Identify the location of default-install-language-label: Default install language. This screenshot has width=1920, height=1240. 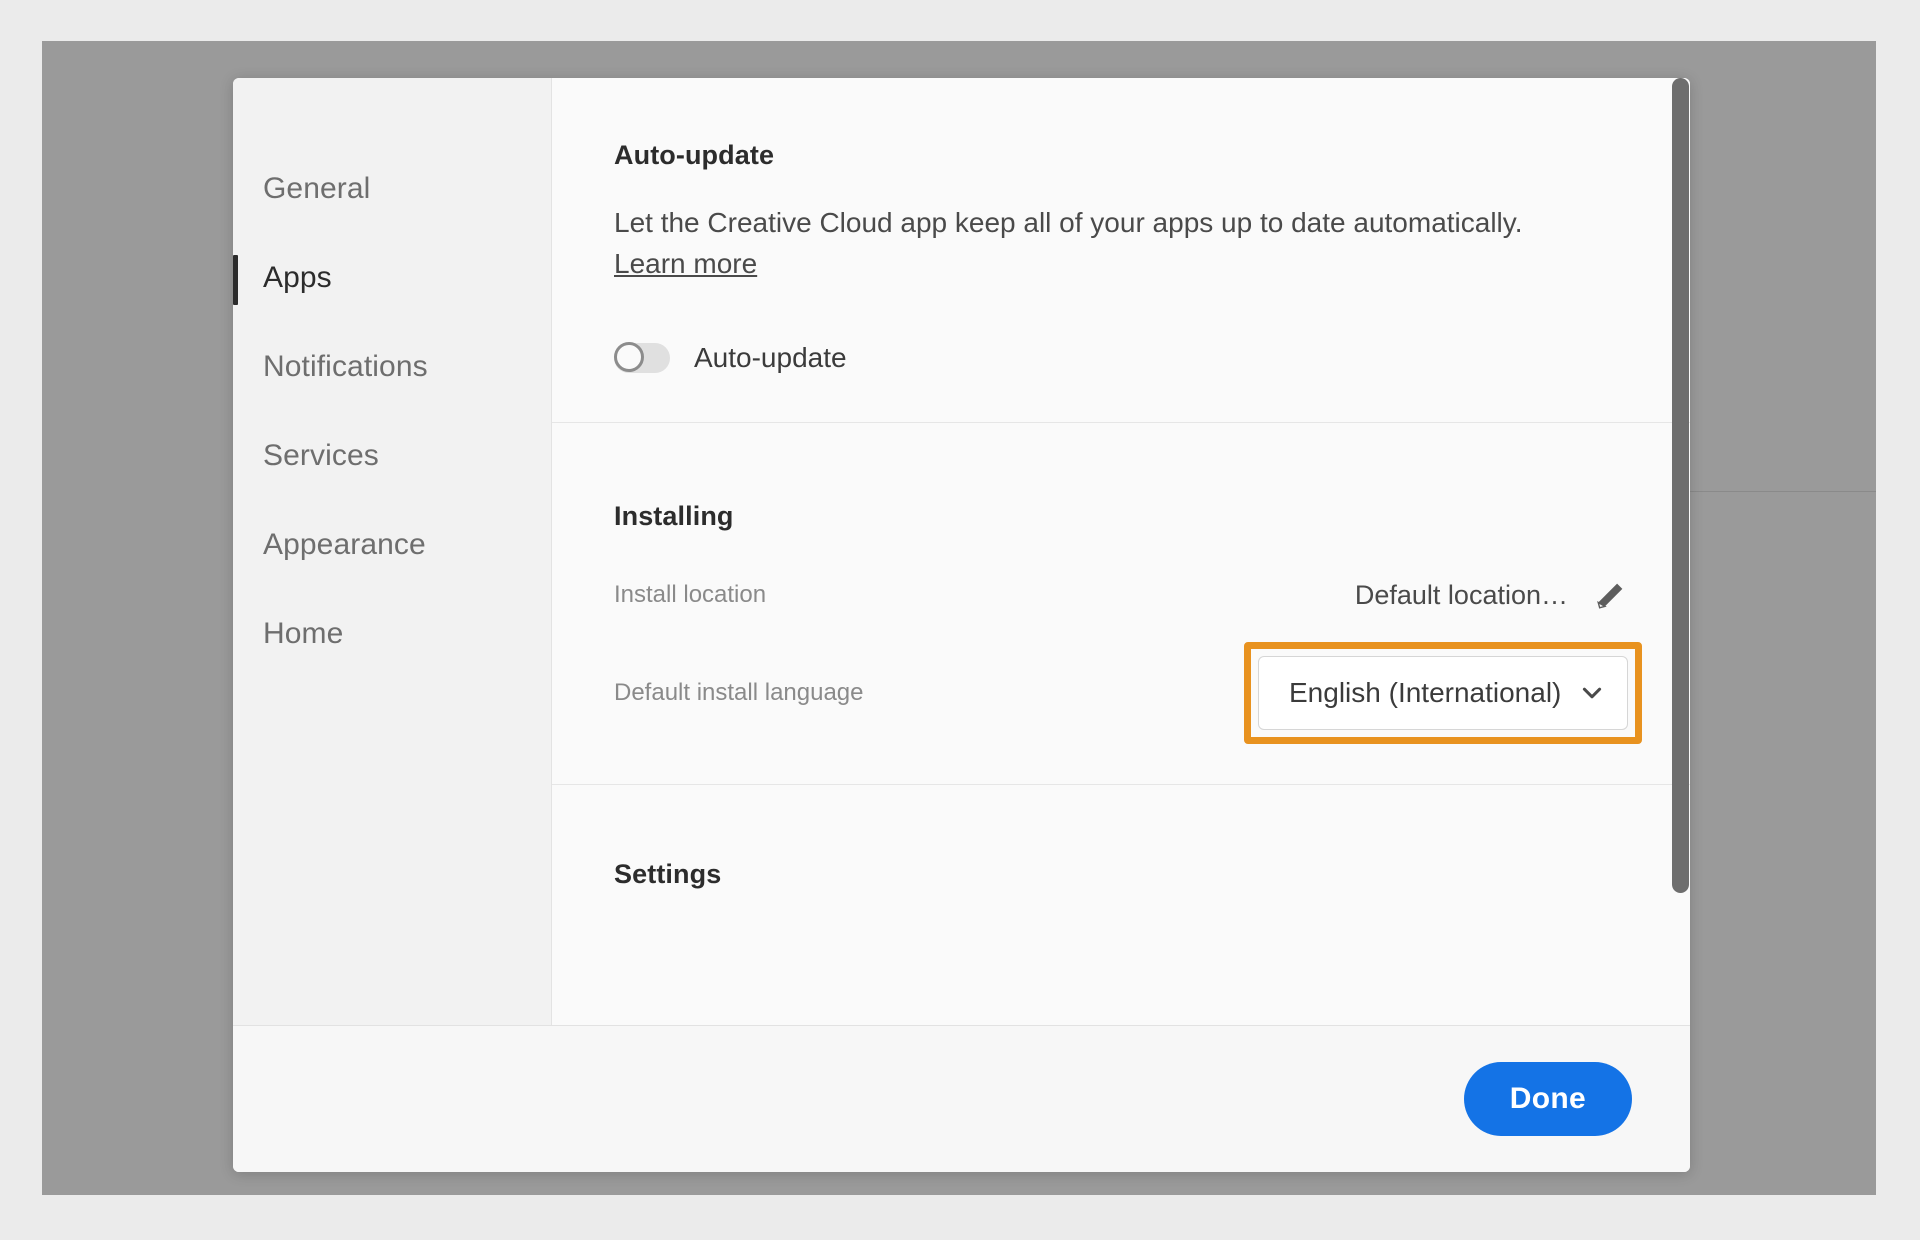
(739, 693).